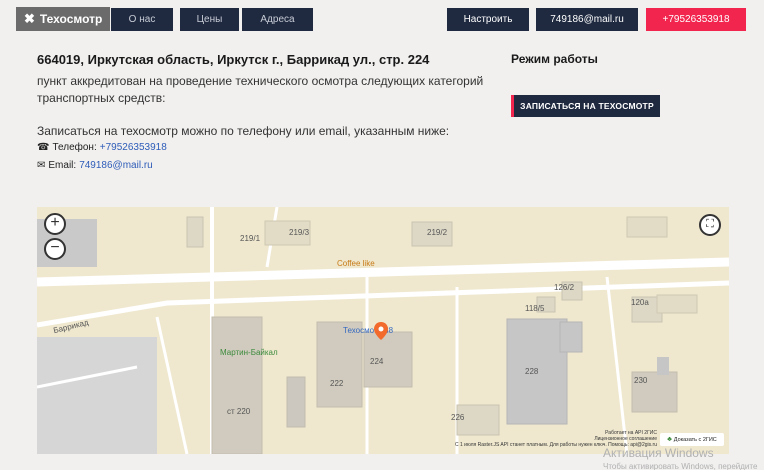  What do you see at coordinates (532, 371) in the screenshot?
I see `map-label-228: 228` at bounding box center [532, 371].